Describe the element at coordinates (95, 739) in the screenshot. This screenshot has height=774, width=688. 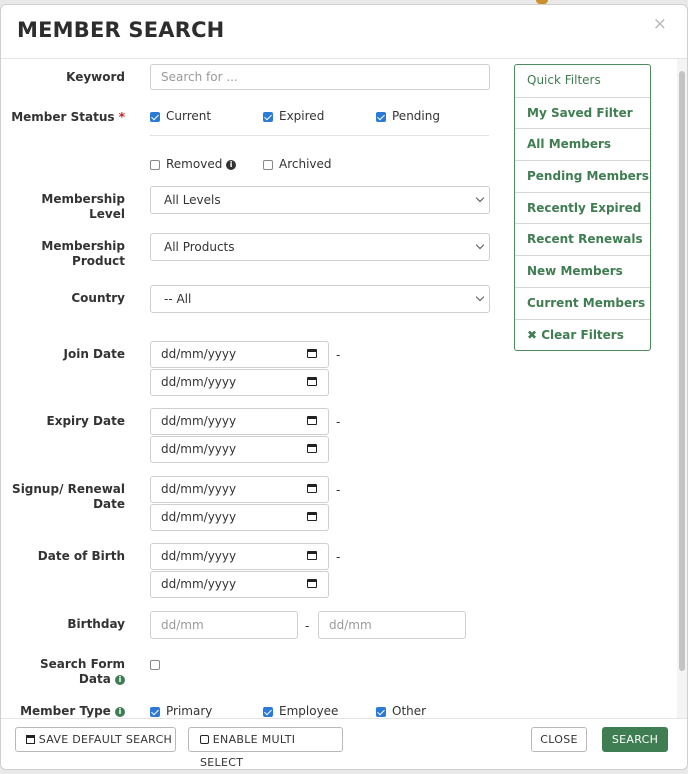
I see `save-default-search-button: SAVE DEFAULT SEARCH` at that location.